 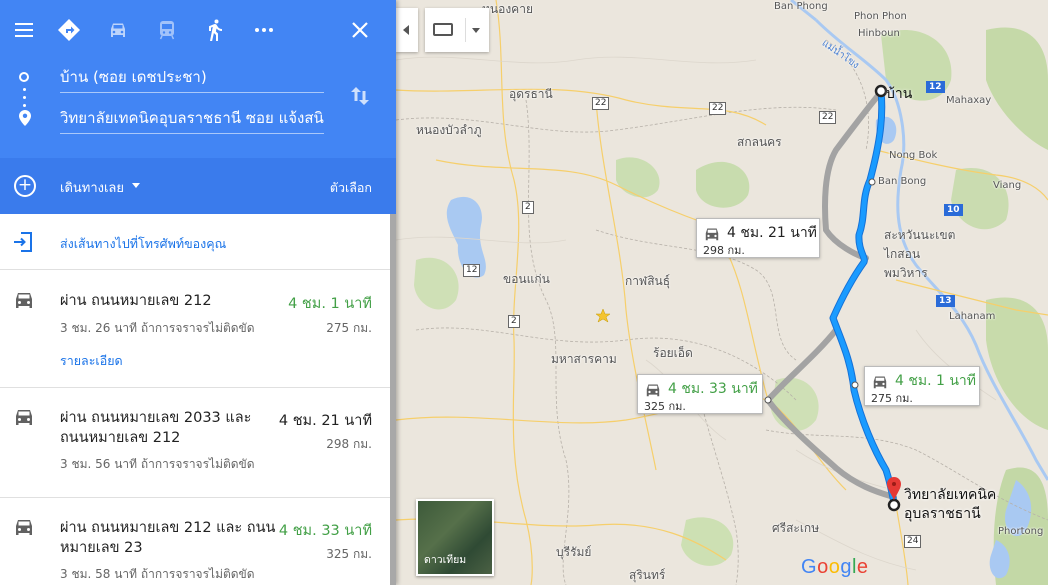 What do you see at coordinates (584, 359) in the screenshot?
I see `place-label: มหาสารคาม` at bounding box center [584, 359].